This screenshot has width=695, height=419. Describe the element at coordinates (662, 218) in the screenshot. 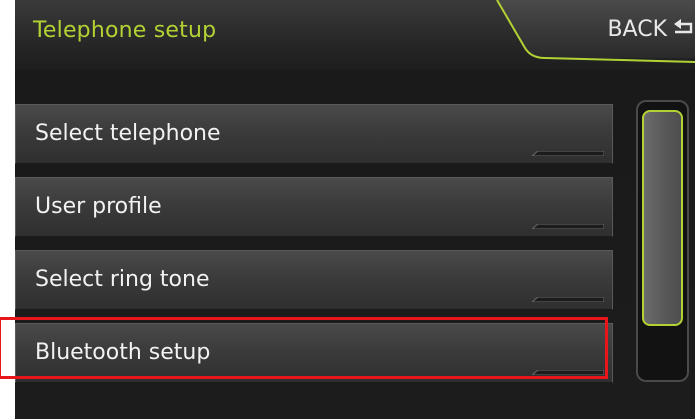

I see `scrollbar-thumb` at that location.